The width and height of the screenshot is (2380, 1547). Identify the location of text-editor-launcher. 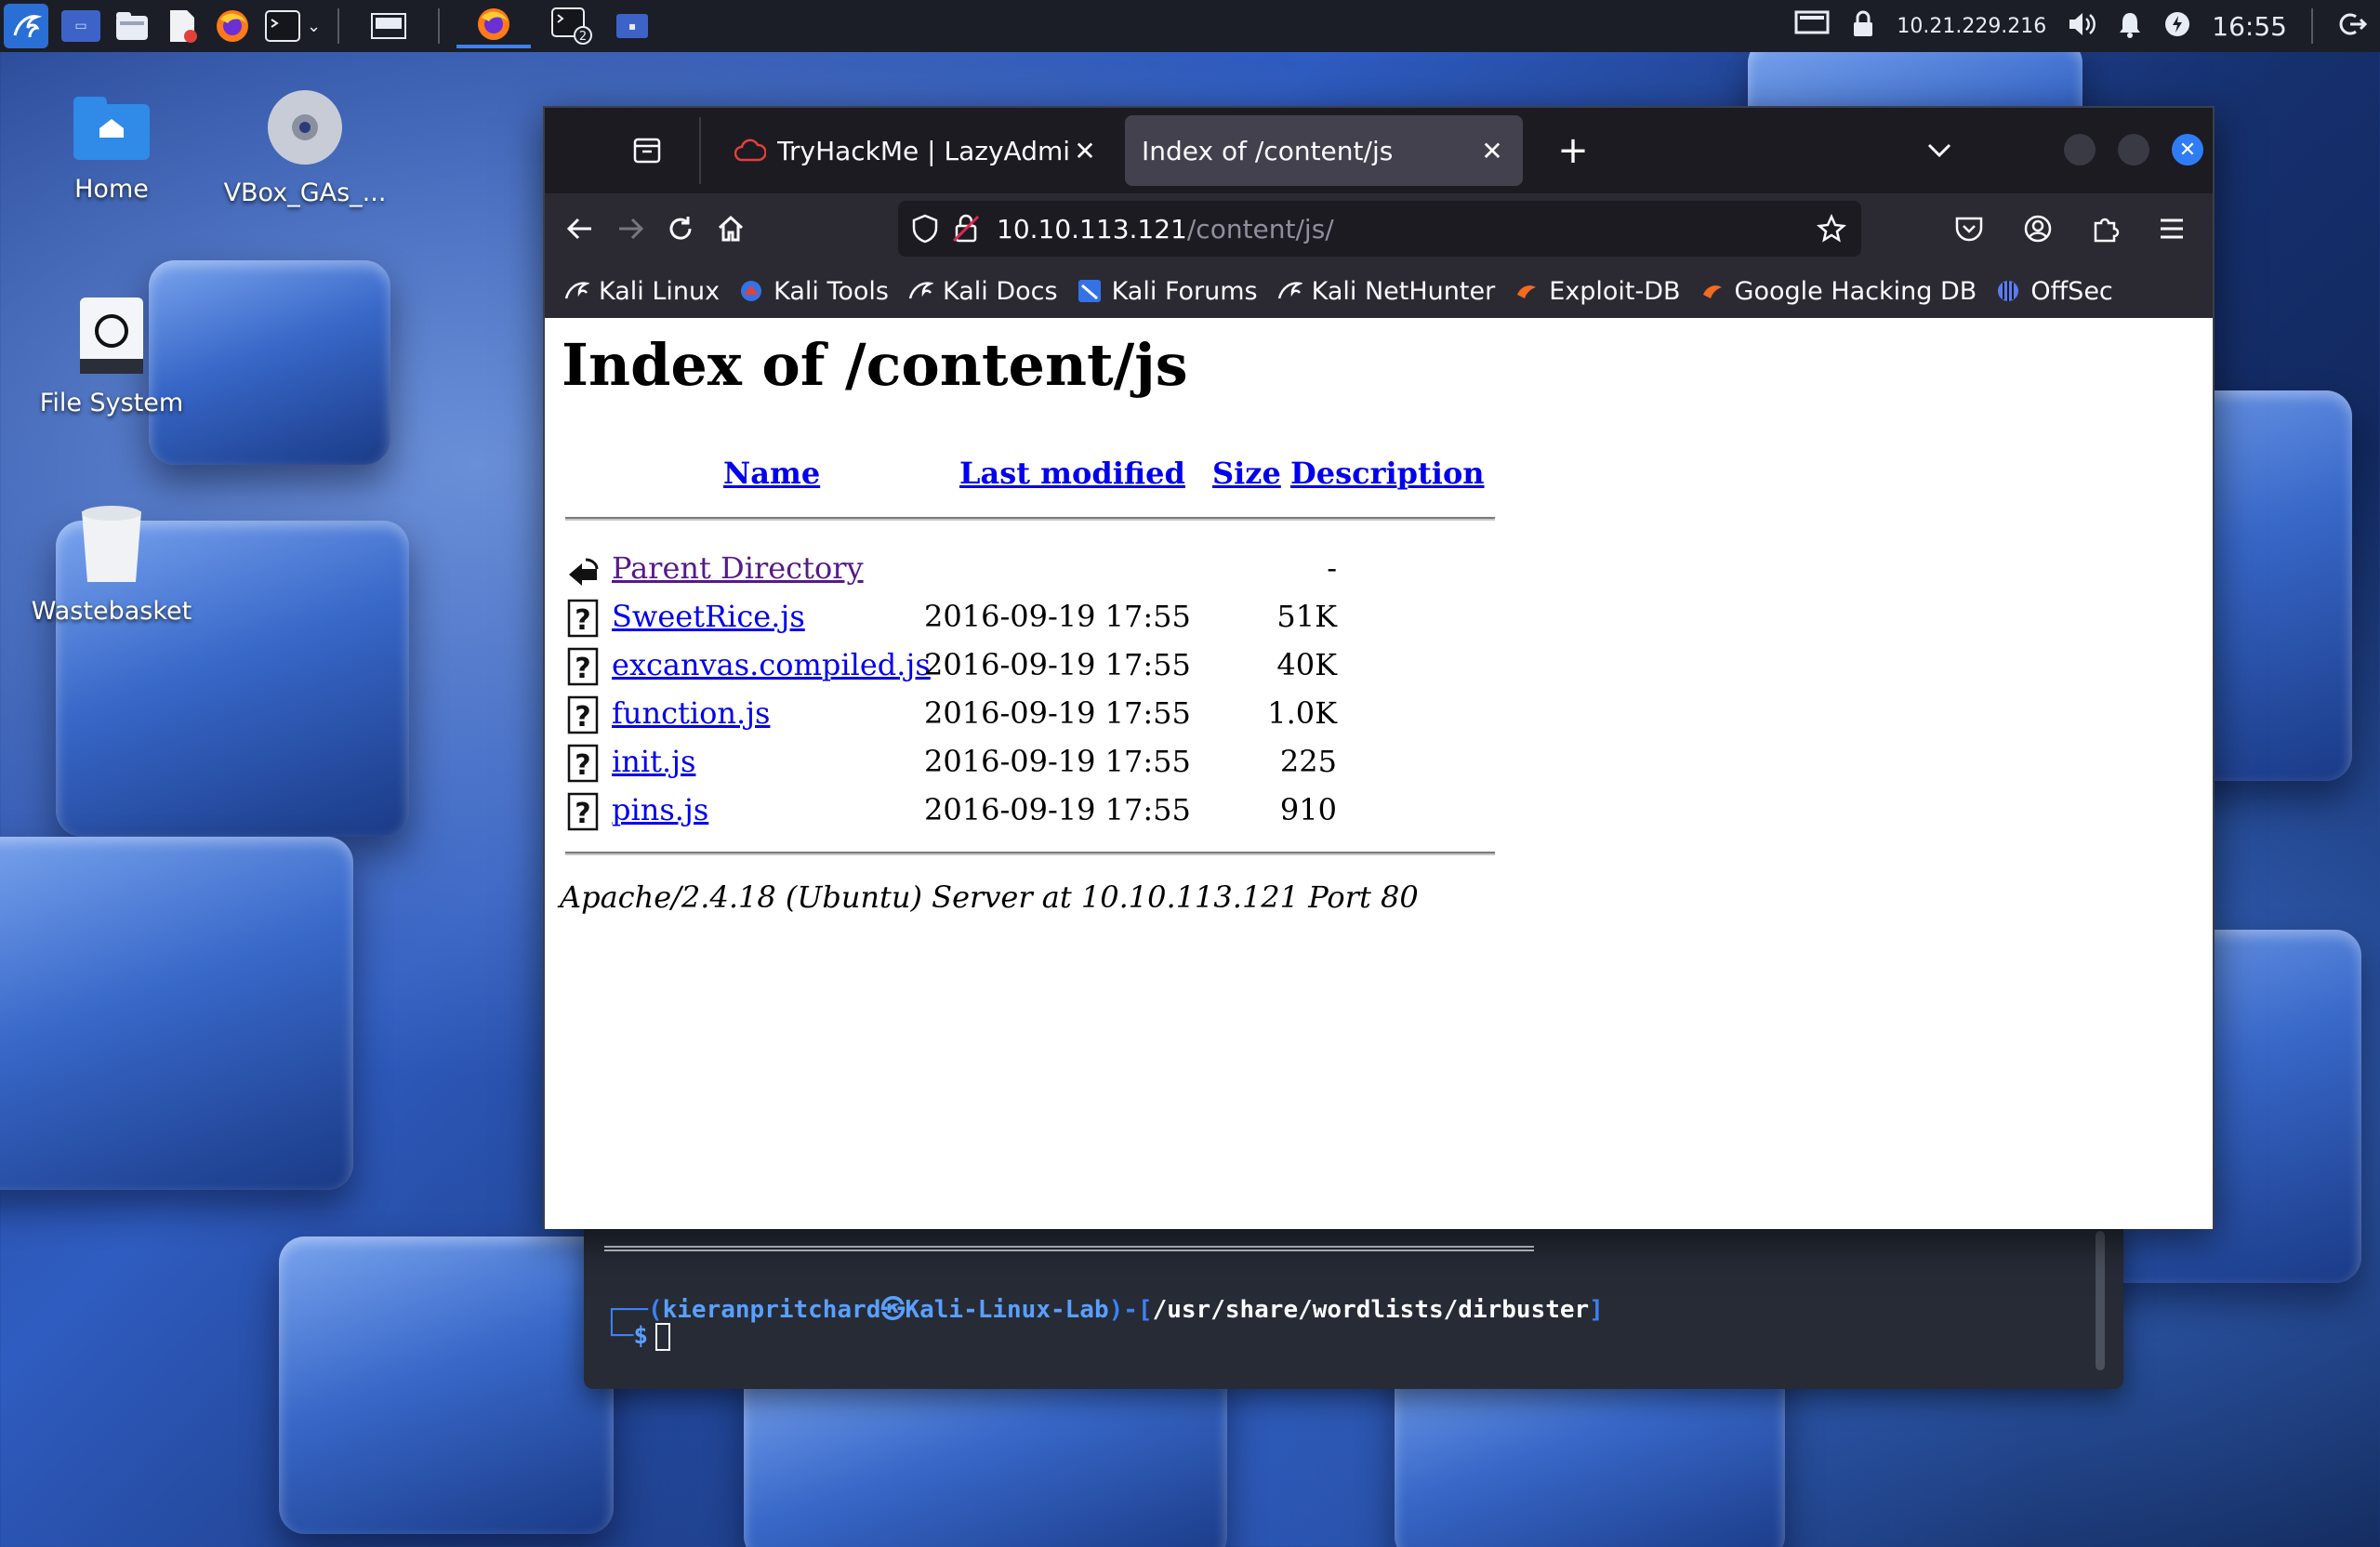
(182, 26).